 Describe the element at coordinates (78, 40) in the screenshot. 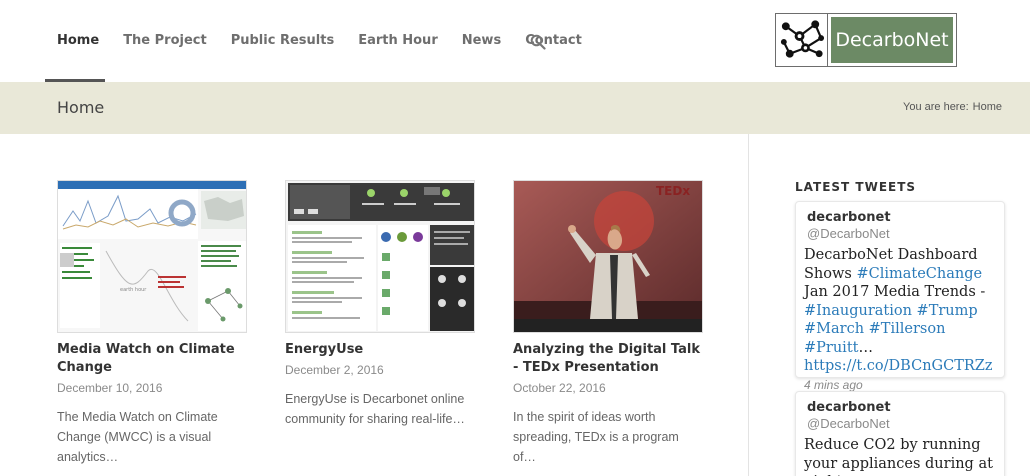

I see `nav-item-home: Home` at that location.